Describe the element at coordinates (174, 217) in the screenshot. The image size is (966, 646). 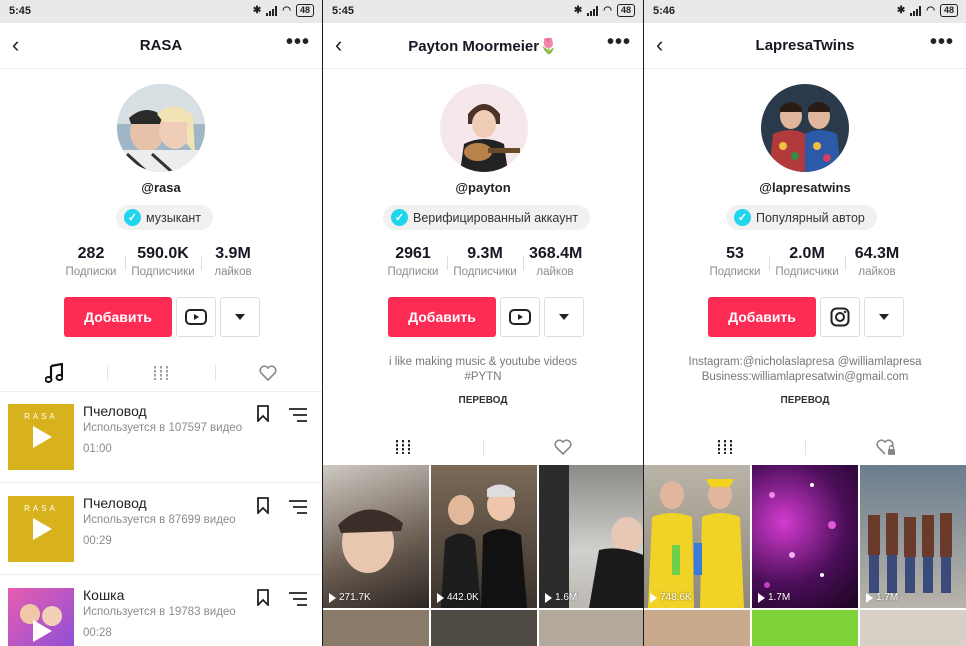
I see `badge-label: музыкант` at that location.